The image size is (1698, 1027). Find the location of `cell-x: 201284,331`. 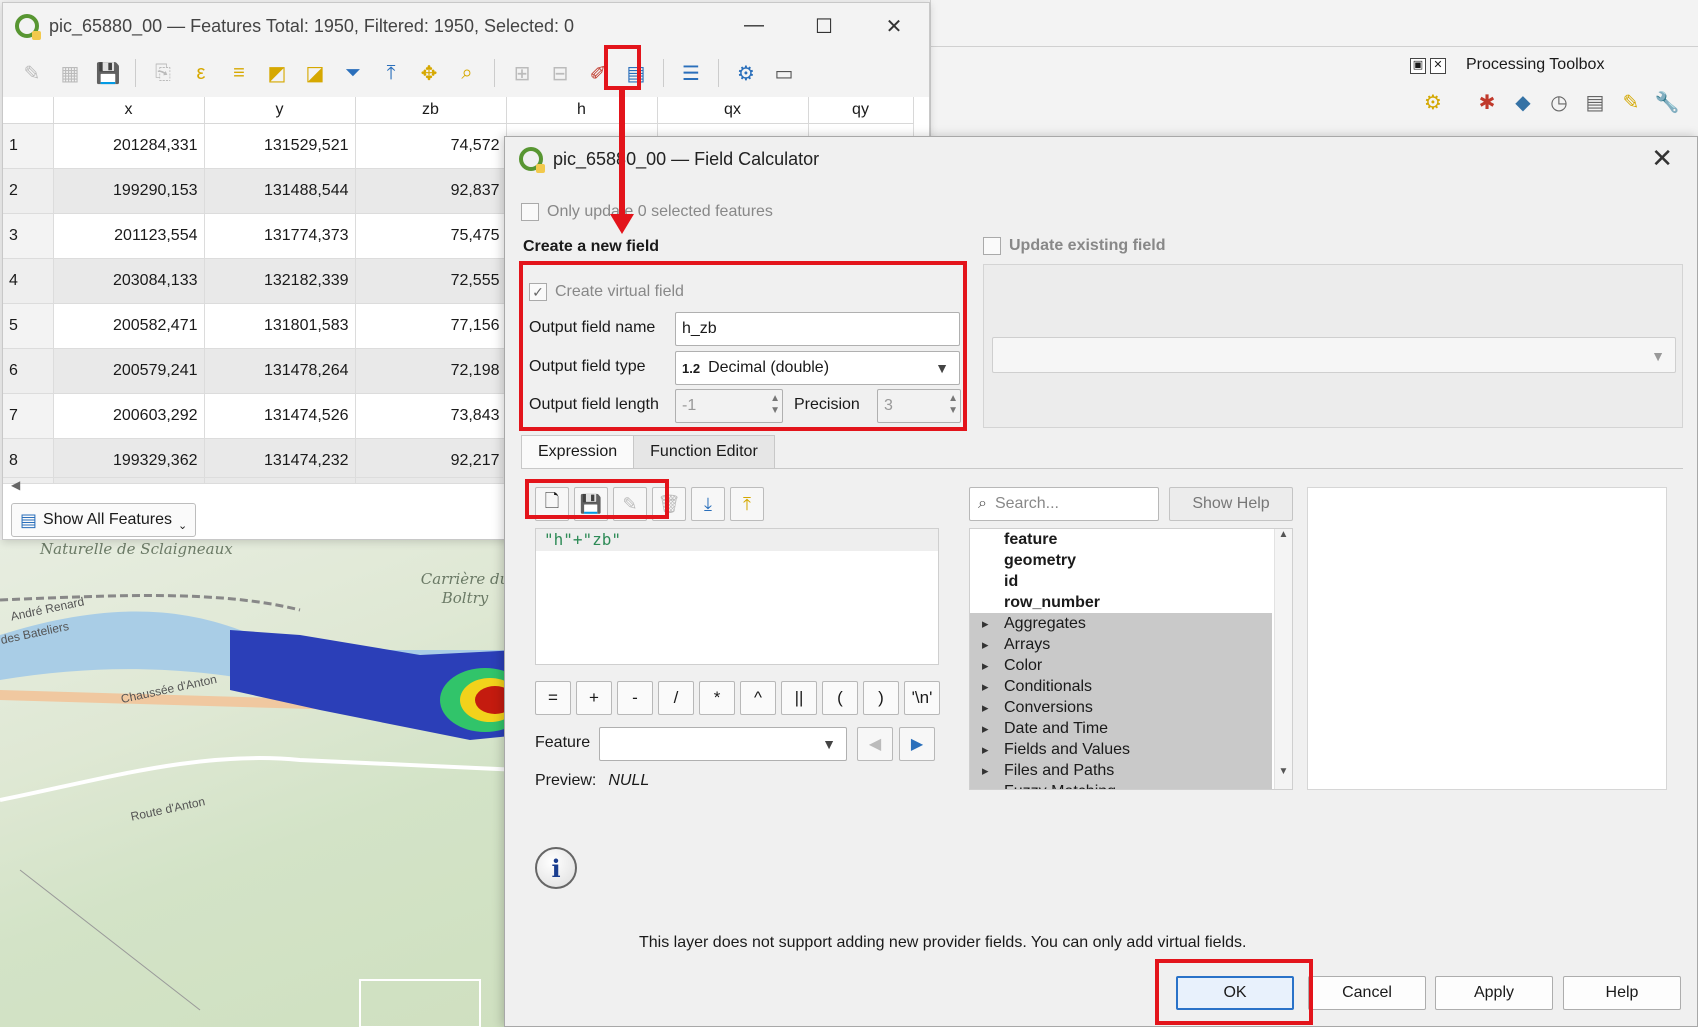

cell-x: 201284,331 is located at coordinates (129, 146).